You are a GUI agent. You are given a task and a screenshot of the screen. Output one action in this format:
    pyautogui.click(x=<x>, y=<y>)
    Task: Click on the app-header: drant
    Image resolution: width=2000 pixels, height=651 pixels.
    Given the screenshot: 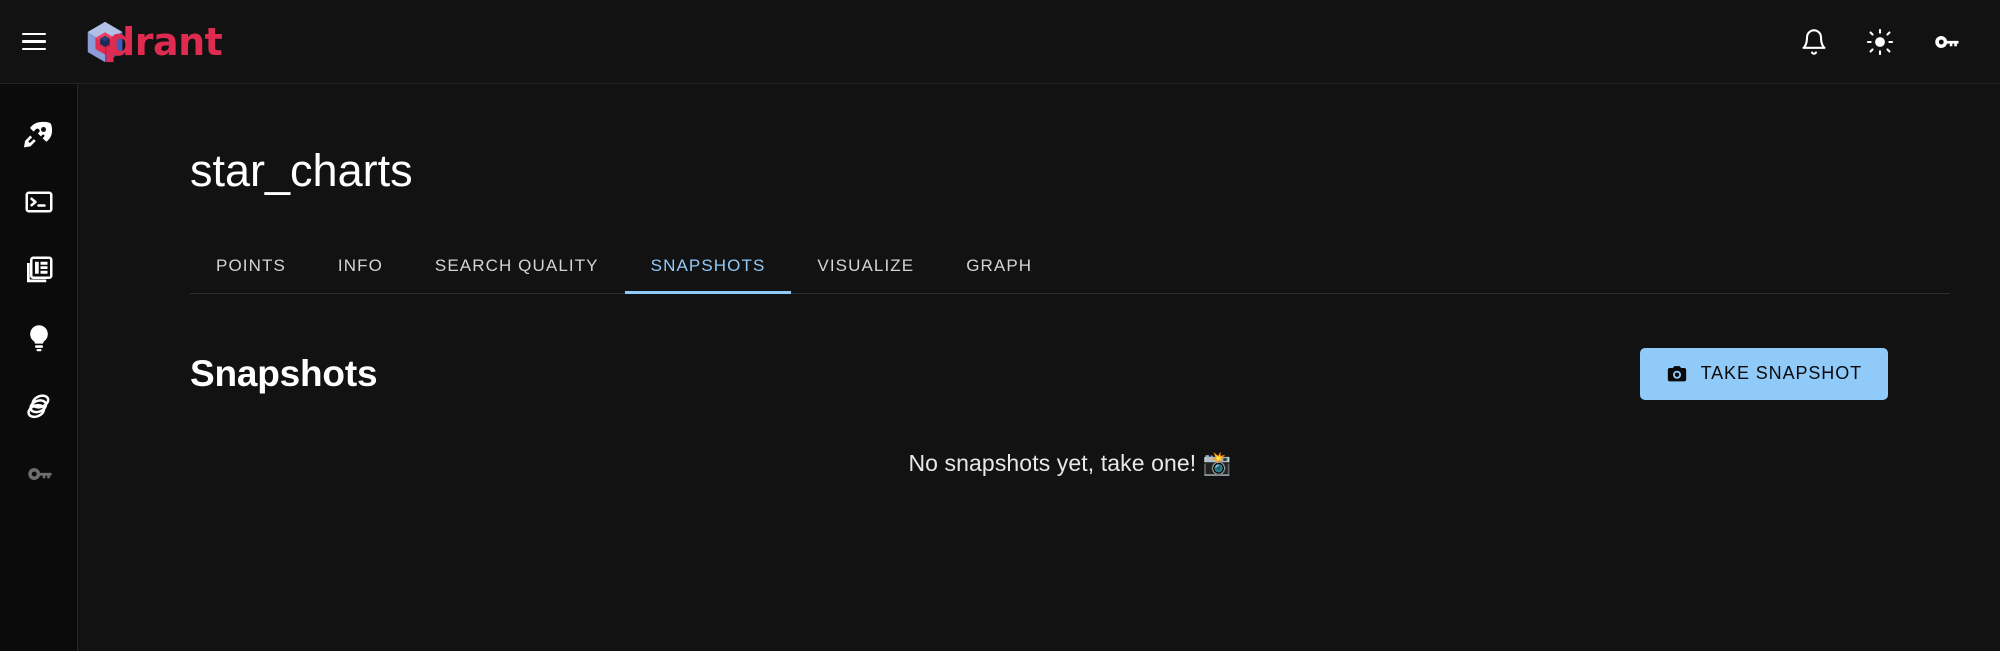 What is the action you would take?
    pyautogui.click(x=1000, y=42)
    